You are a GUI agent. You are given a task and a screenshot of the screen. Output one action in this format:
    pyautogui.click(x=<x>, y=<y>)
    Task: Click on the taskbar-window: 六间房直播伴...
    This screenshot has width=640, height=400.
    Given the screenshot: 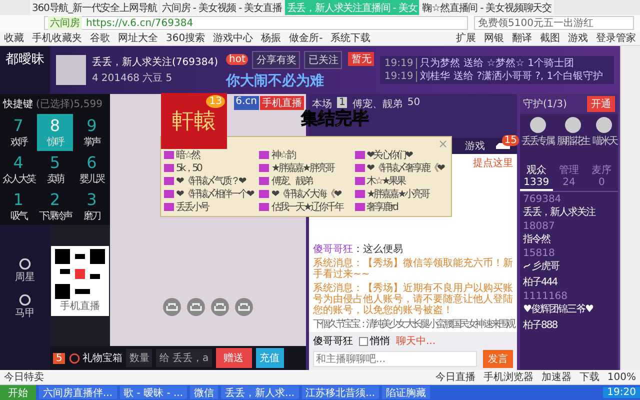 What is the action you would take?
    pyautogui.click(x=78, y=392)
    